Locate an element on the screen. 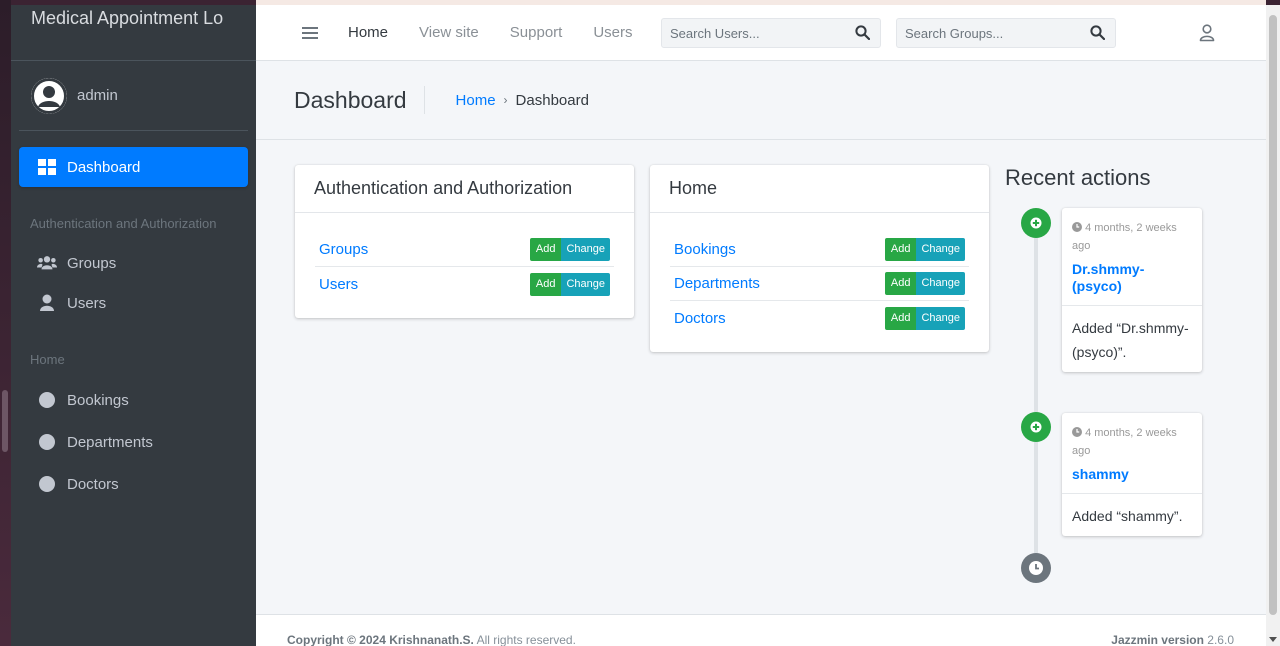 The width and height of the screenshot is (1280, 646). sidebar-item-bookings: Bookings is located at coordinates (133, 400).